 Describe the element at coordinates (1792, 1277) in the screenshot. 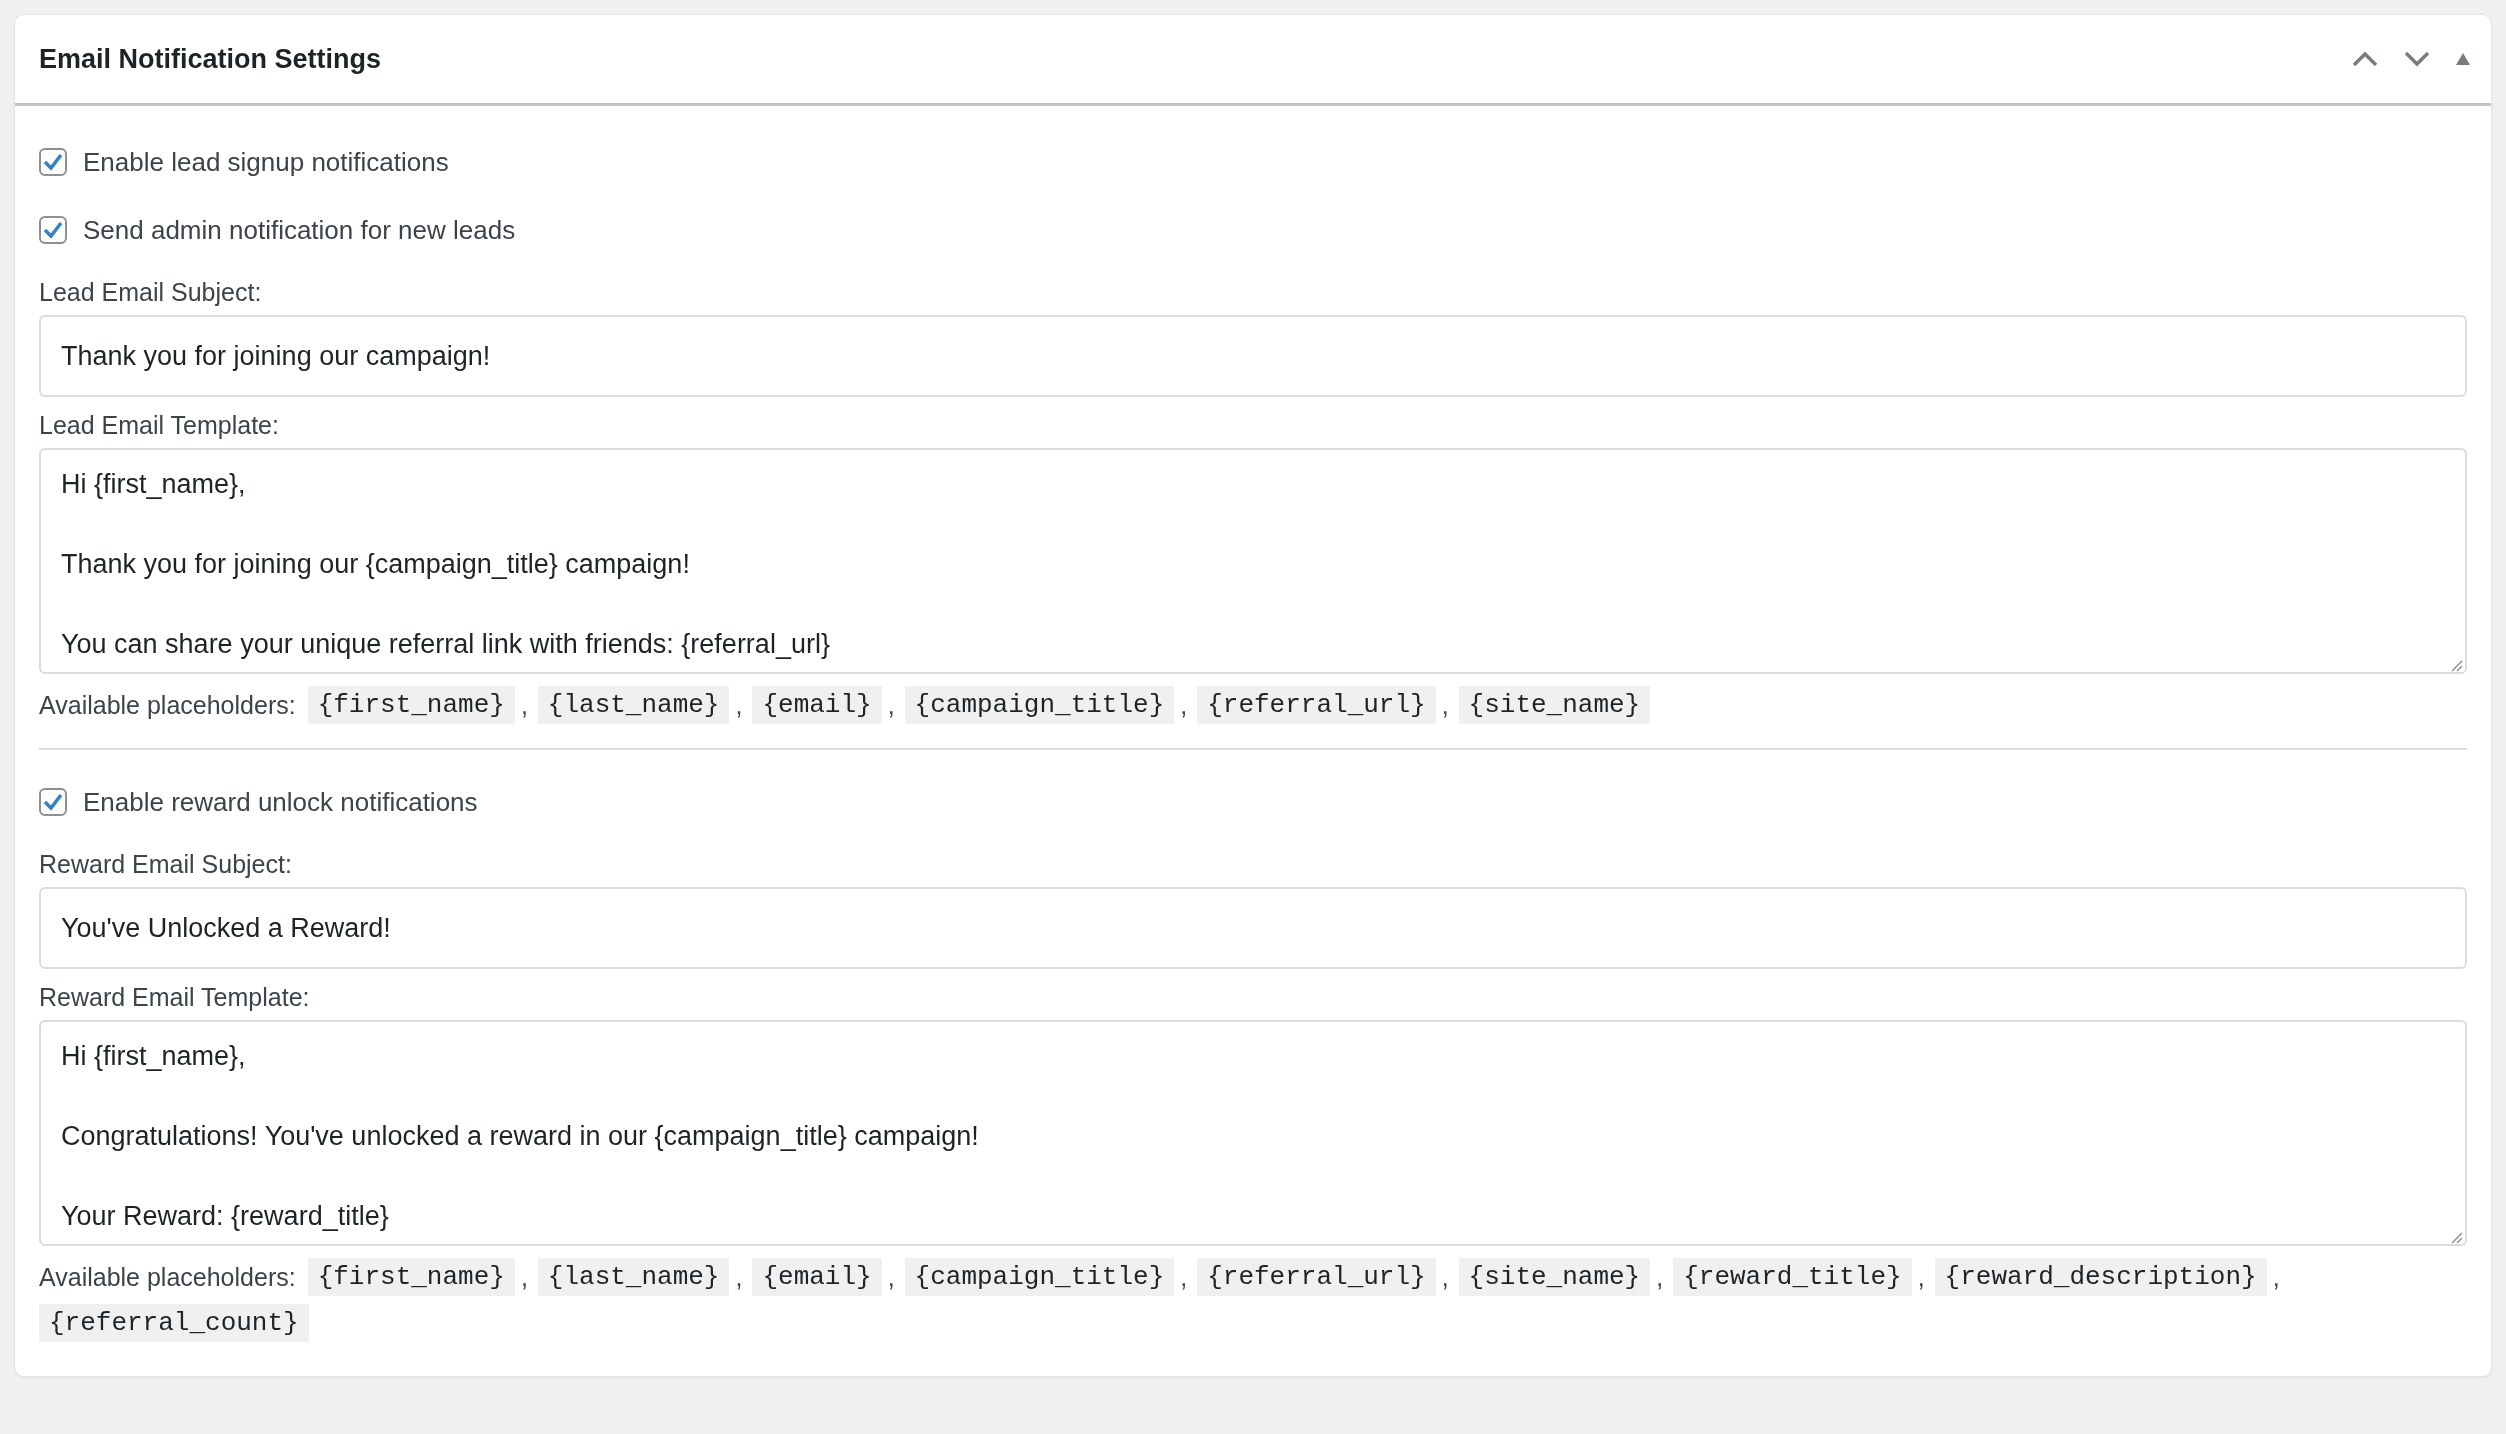

I see `placeholder-code: {reward_title}` at that location.